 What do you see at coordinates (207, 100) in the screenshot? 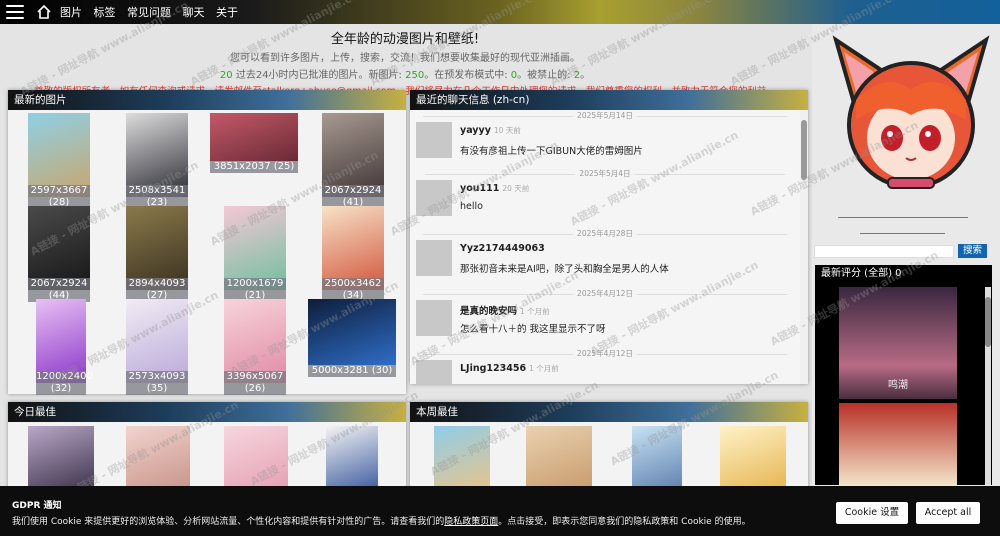
I see `latest-images-header: 最新的图片` at bounding box center [207, 100].